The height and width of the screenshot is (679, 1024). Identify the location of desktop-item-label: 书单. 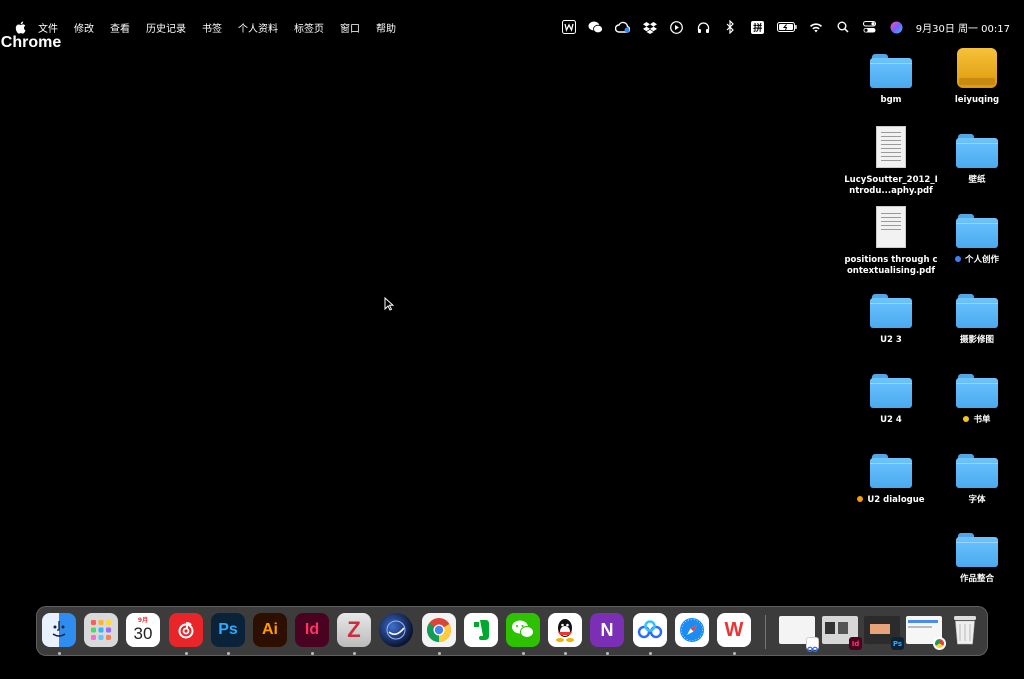
(976, 420).